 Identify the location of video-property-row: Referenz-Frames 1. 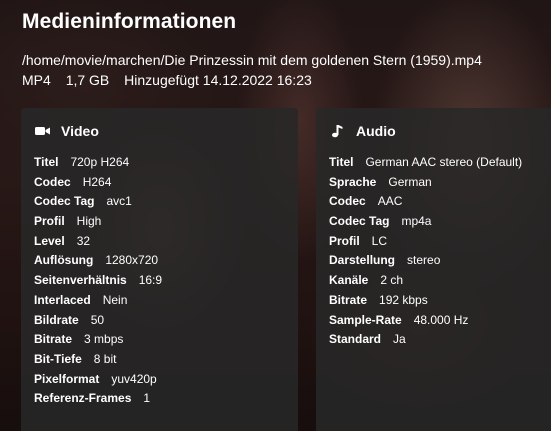
(98, 399).